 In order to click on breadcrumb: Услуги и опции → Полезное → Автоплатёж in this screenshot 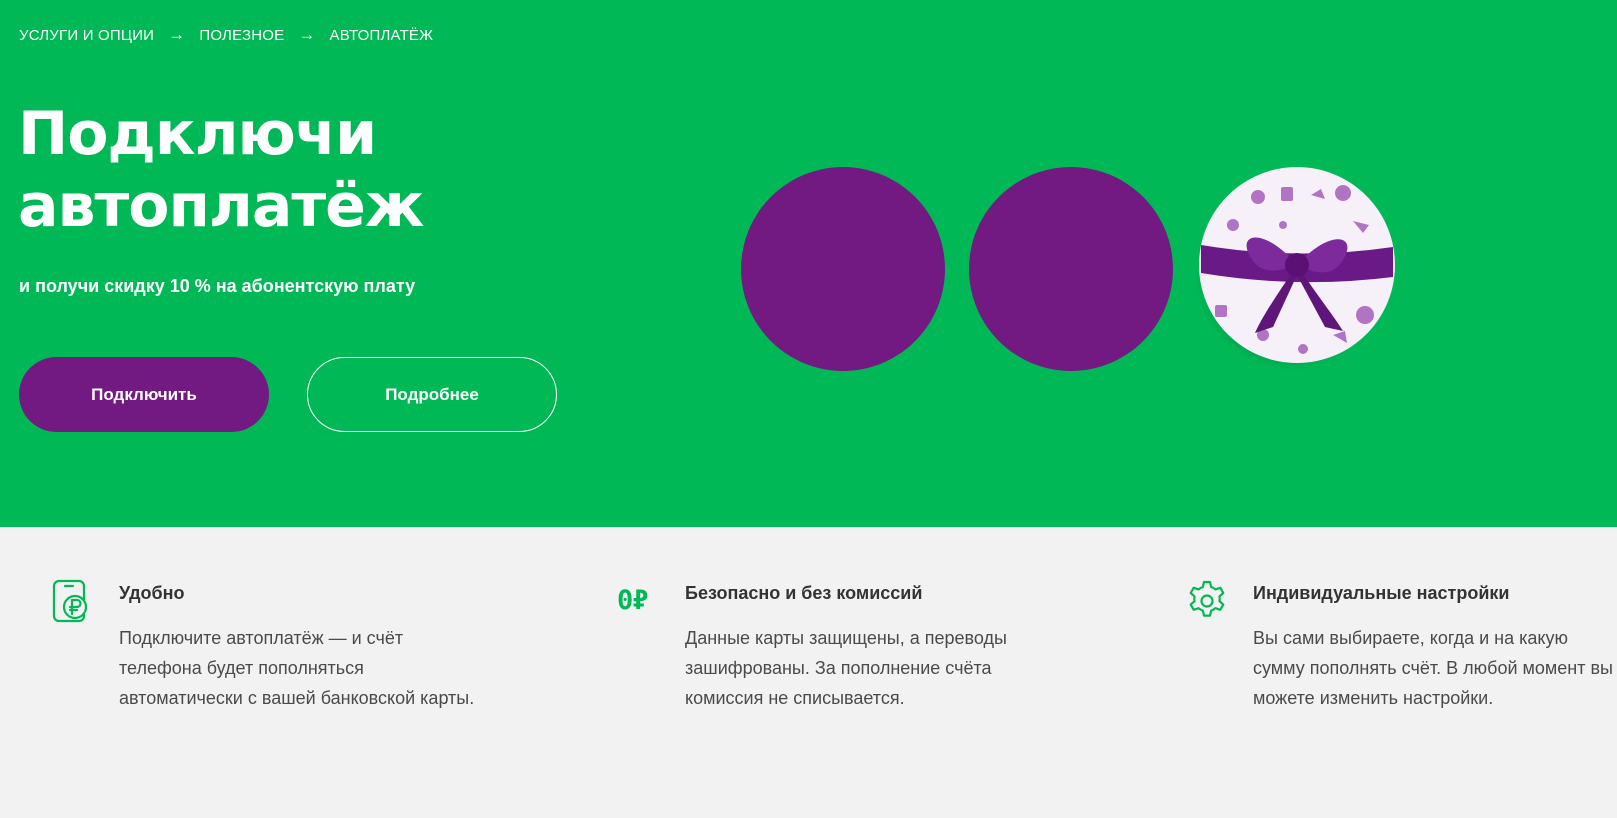, I will do `click(226, 35)`.